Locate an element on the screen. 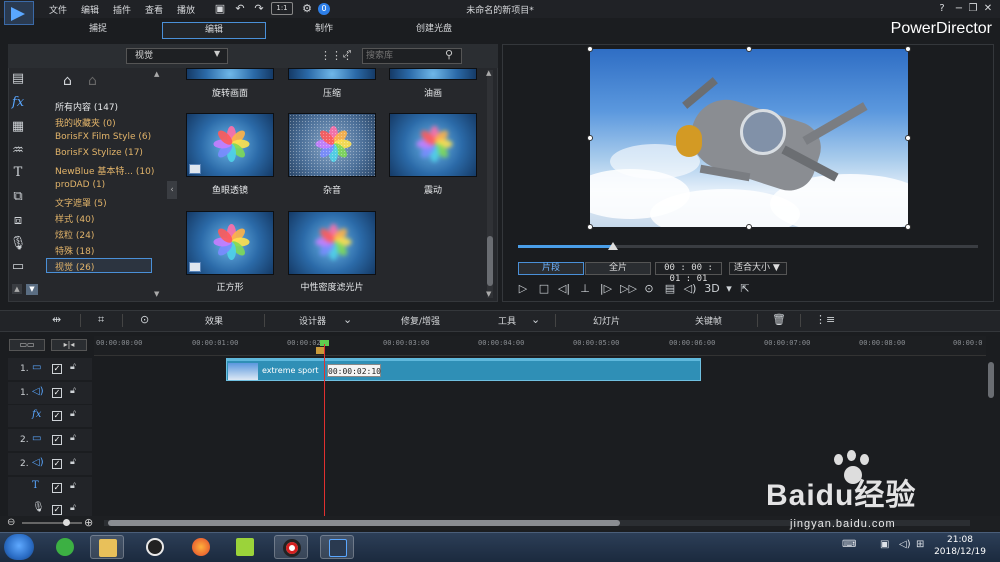 This screenshot has width=1000, height=562. minimize-button: − is located at coordinates (959, 9).